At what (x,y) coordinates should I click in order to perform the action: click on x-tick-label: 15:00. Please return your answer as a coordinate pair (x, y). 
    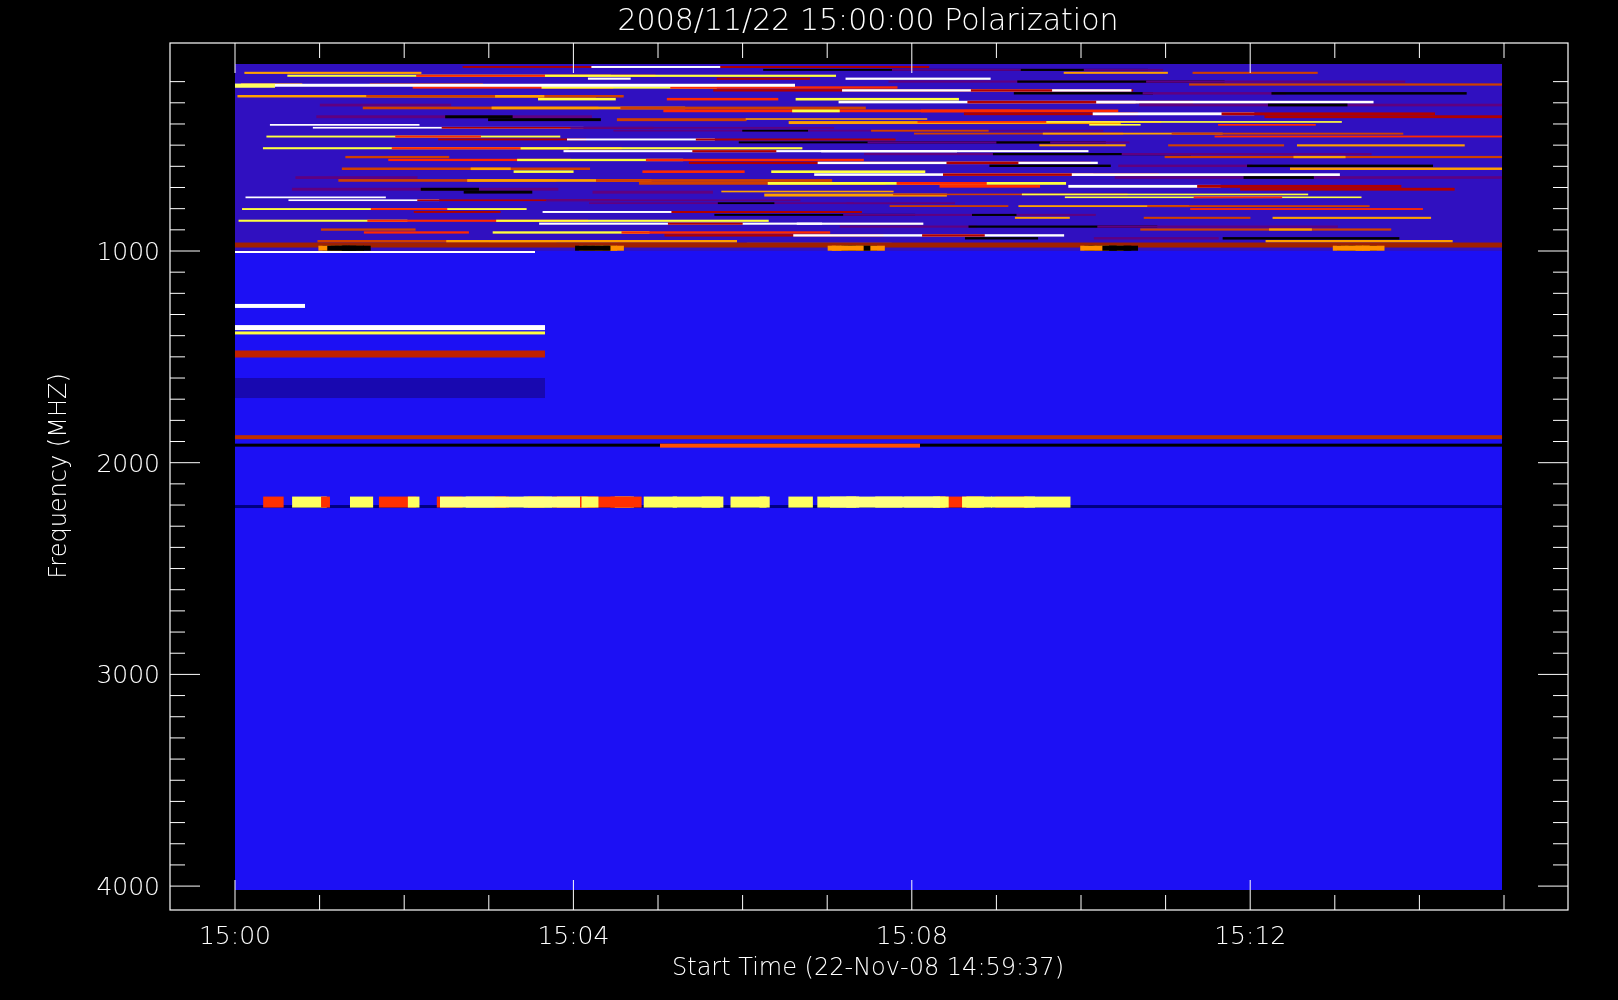
    Looking at the image, I should click on (235, 935).